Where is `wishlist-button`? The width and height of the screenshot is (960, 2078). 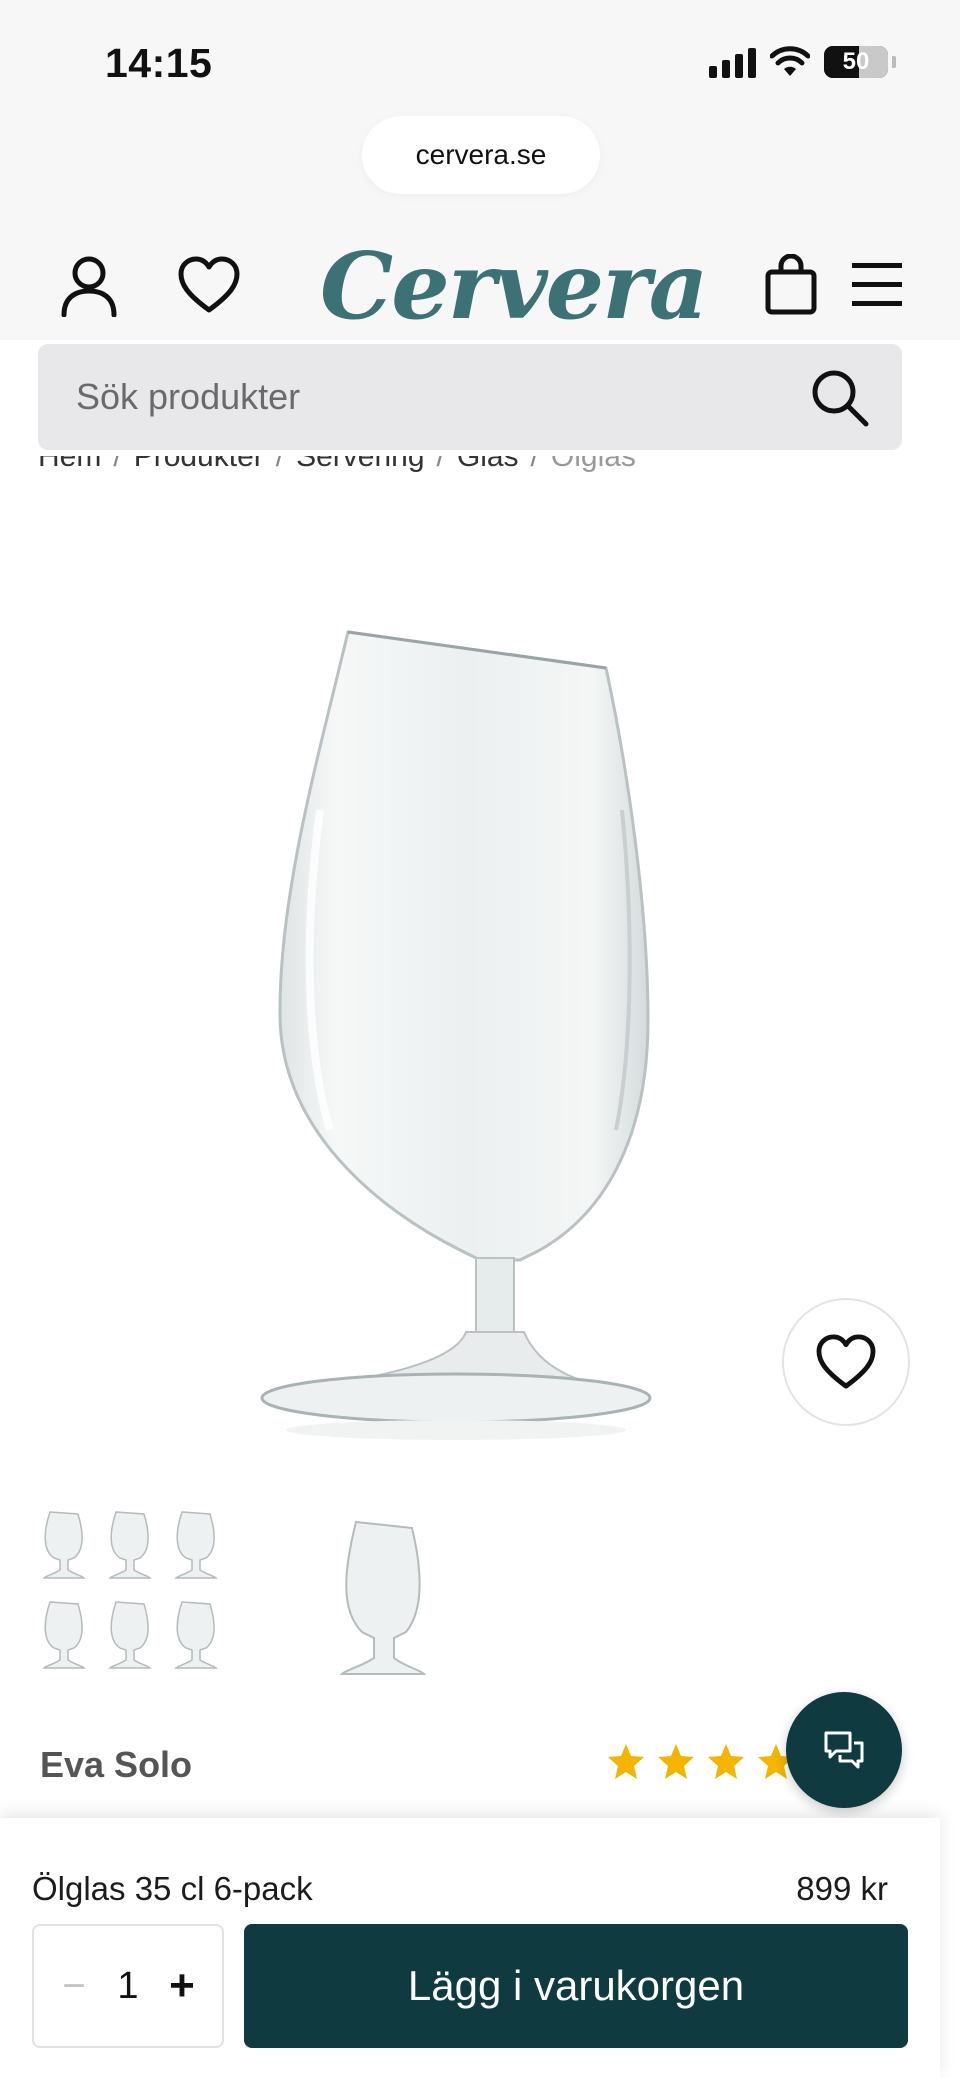
wishlist-button is located at coordinates (209, 285).